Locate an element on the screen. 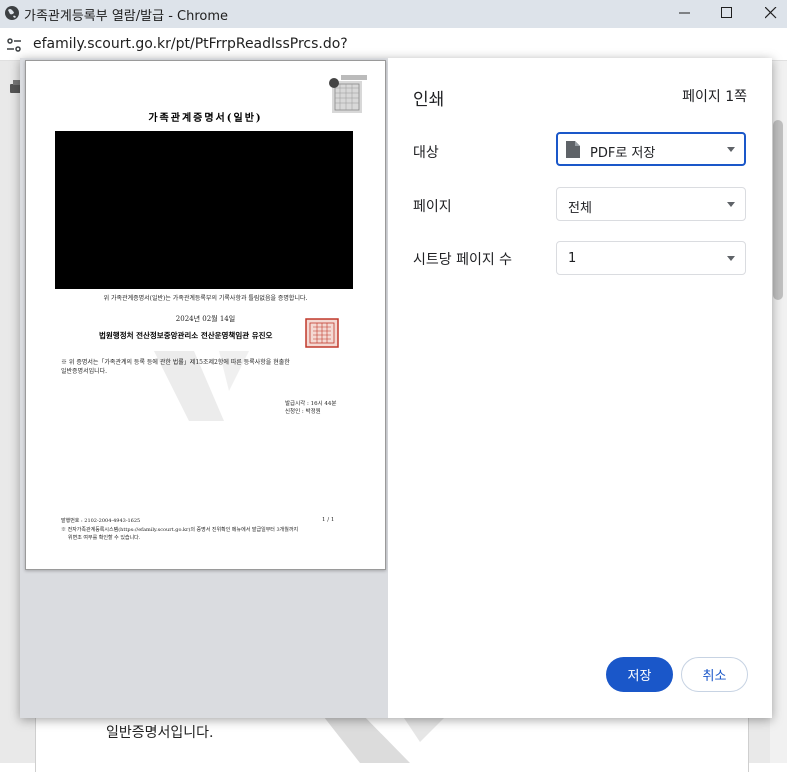  watermark-figure is located at coordinates (385, 737).